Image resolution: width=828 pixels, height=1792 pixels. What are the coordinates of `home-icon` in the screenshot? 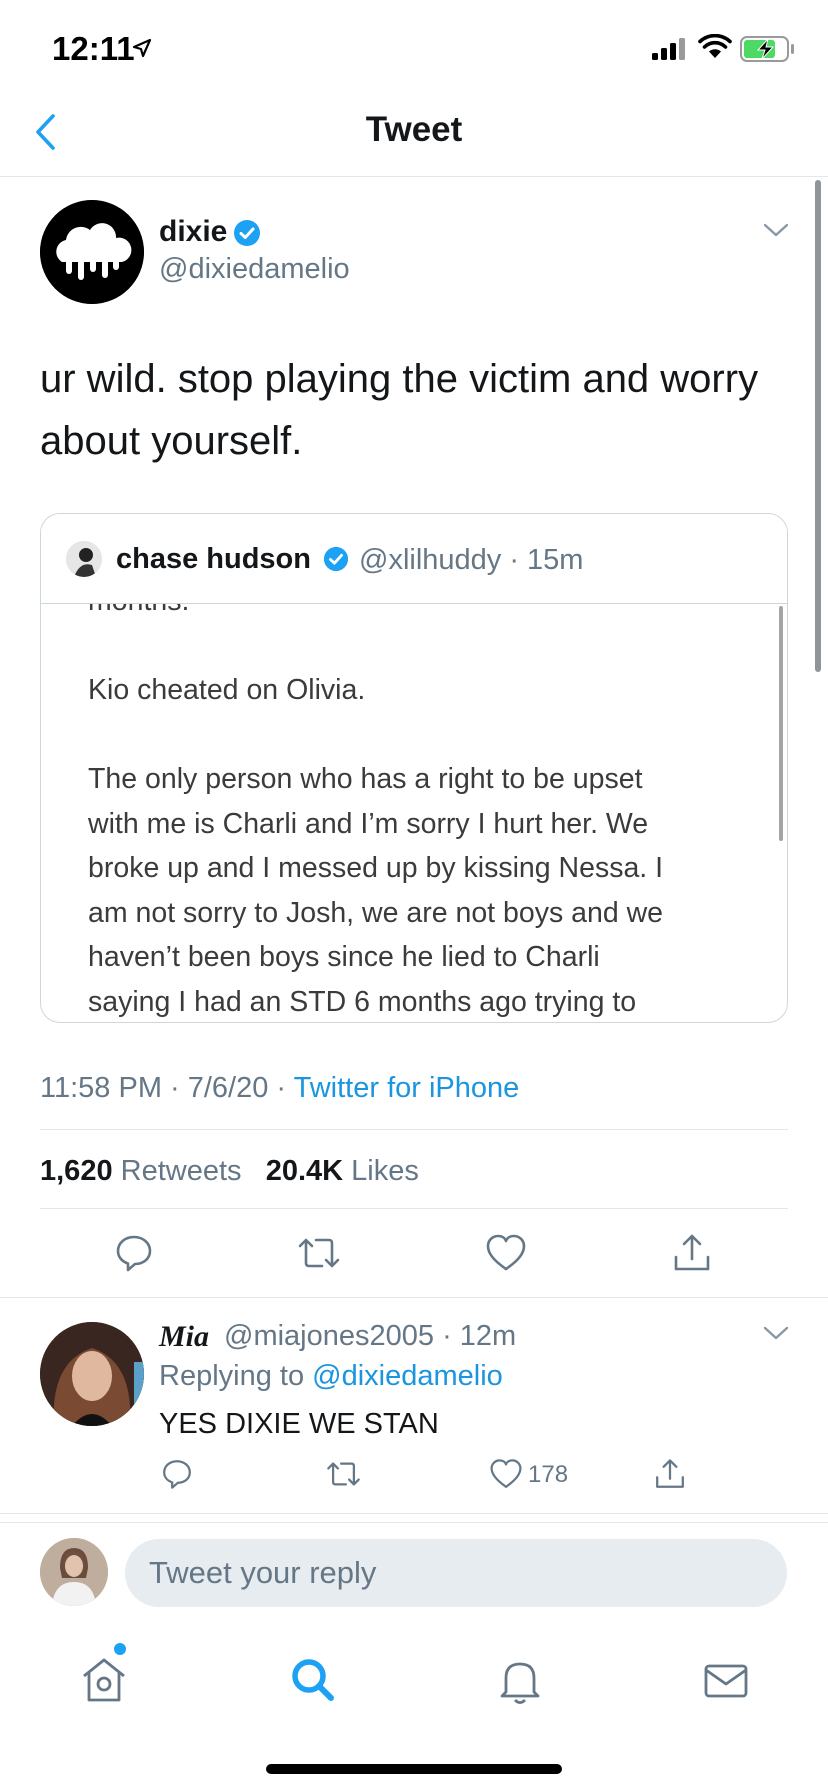 It's located at (104, 1680).